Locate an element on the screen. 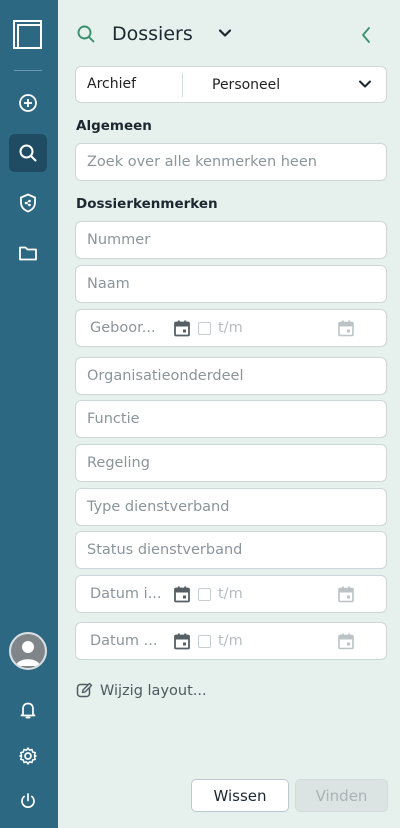 The width and height of the screenshot is (400, 828). shield-nav-button is located at coordinates (28, 203).